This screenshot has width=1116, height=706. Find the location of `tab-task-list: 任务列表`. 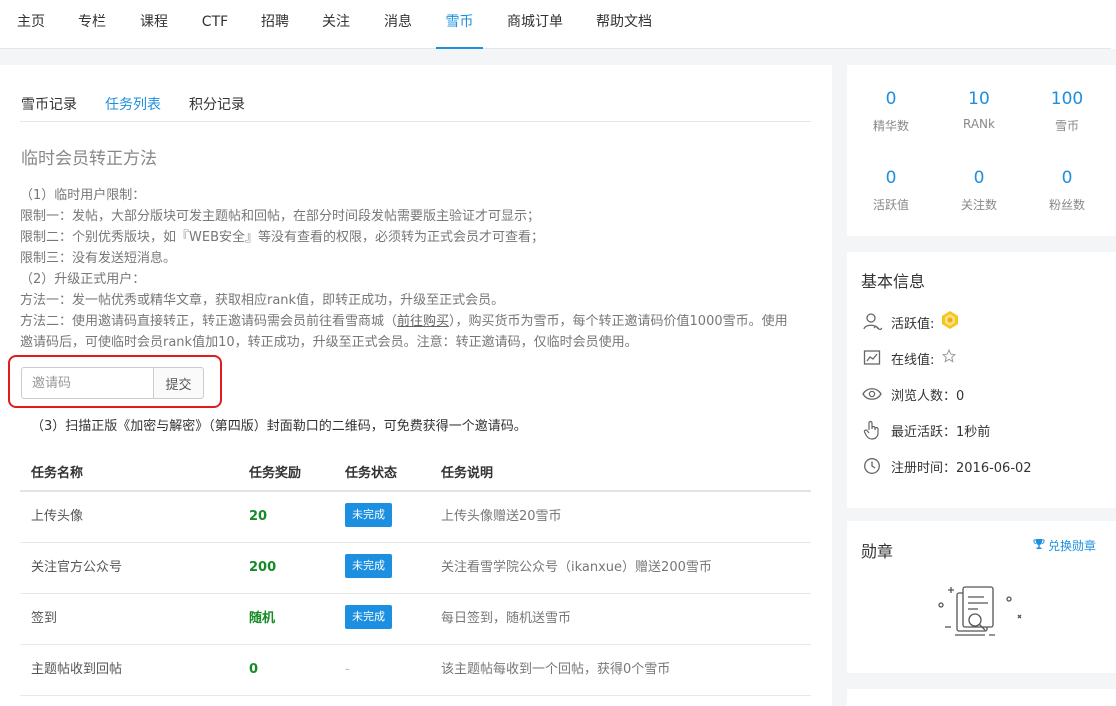

tab-task-list: 任务列表 is located at coordinates (133, 104).